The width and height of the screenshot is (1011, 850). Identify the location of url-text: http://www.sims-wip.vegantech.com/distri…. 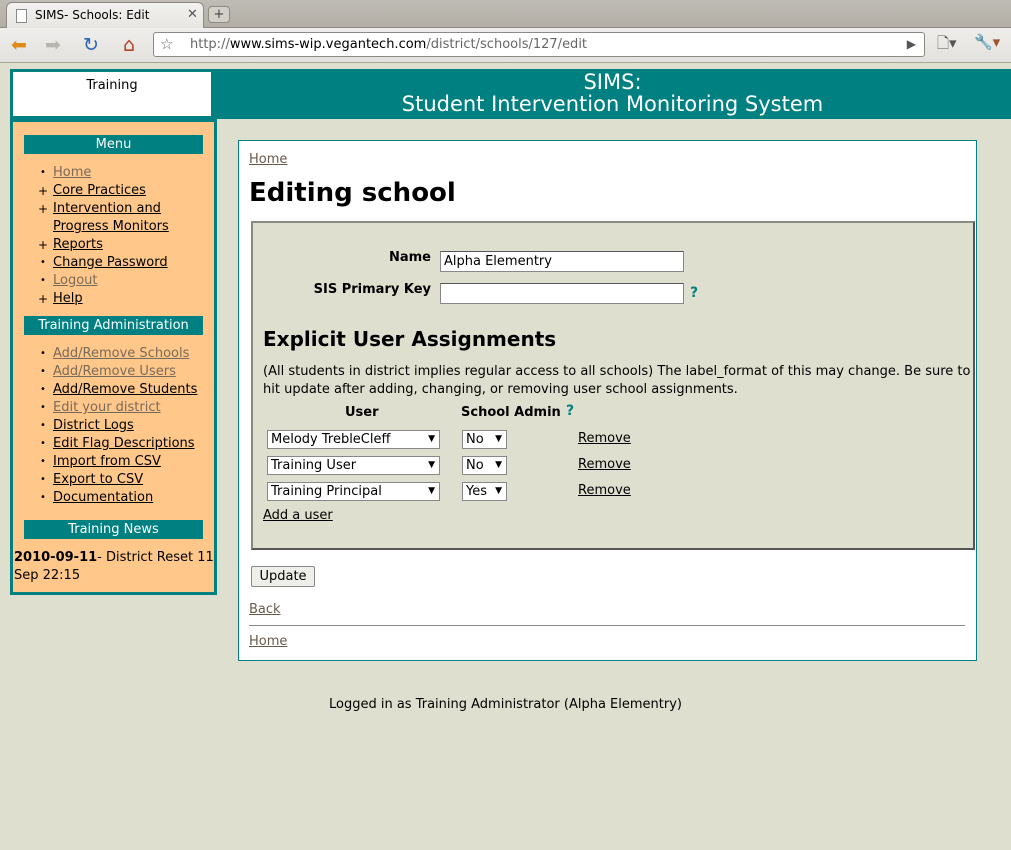
(388, 44).